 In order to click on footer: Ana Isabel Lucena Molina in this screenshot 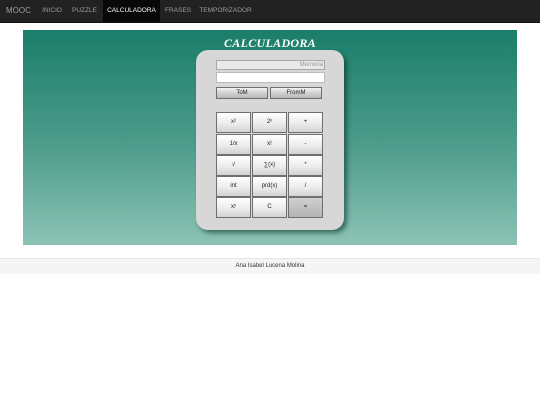, I will do `click(270, 266)`.